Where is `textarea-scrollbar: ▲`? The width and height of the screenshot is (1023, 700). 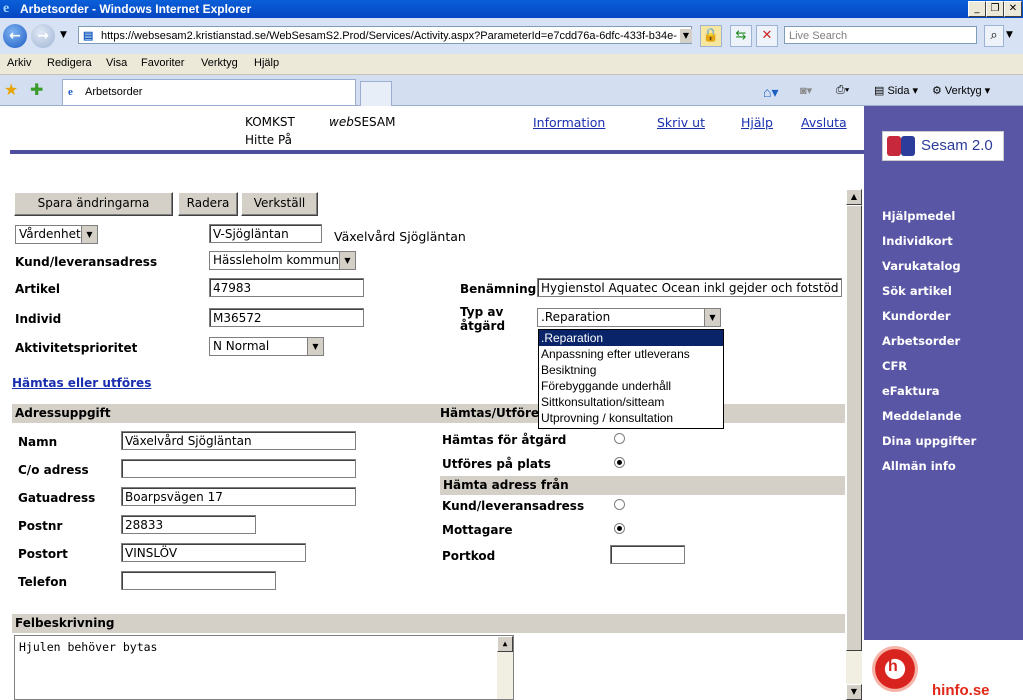 textarea-scrollbar: ▲ is located at coordinates (505, 667).